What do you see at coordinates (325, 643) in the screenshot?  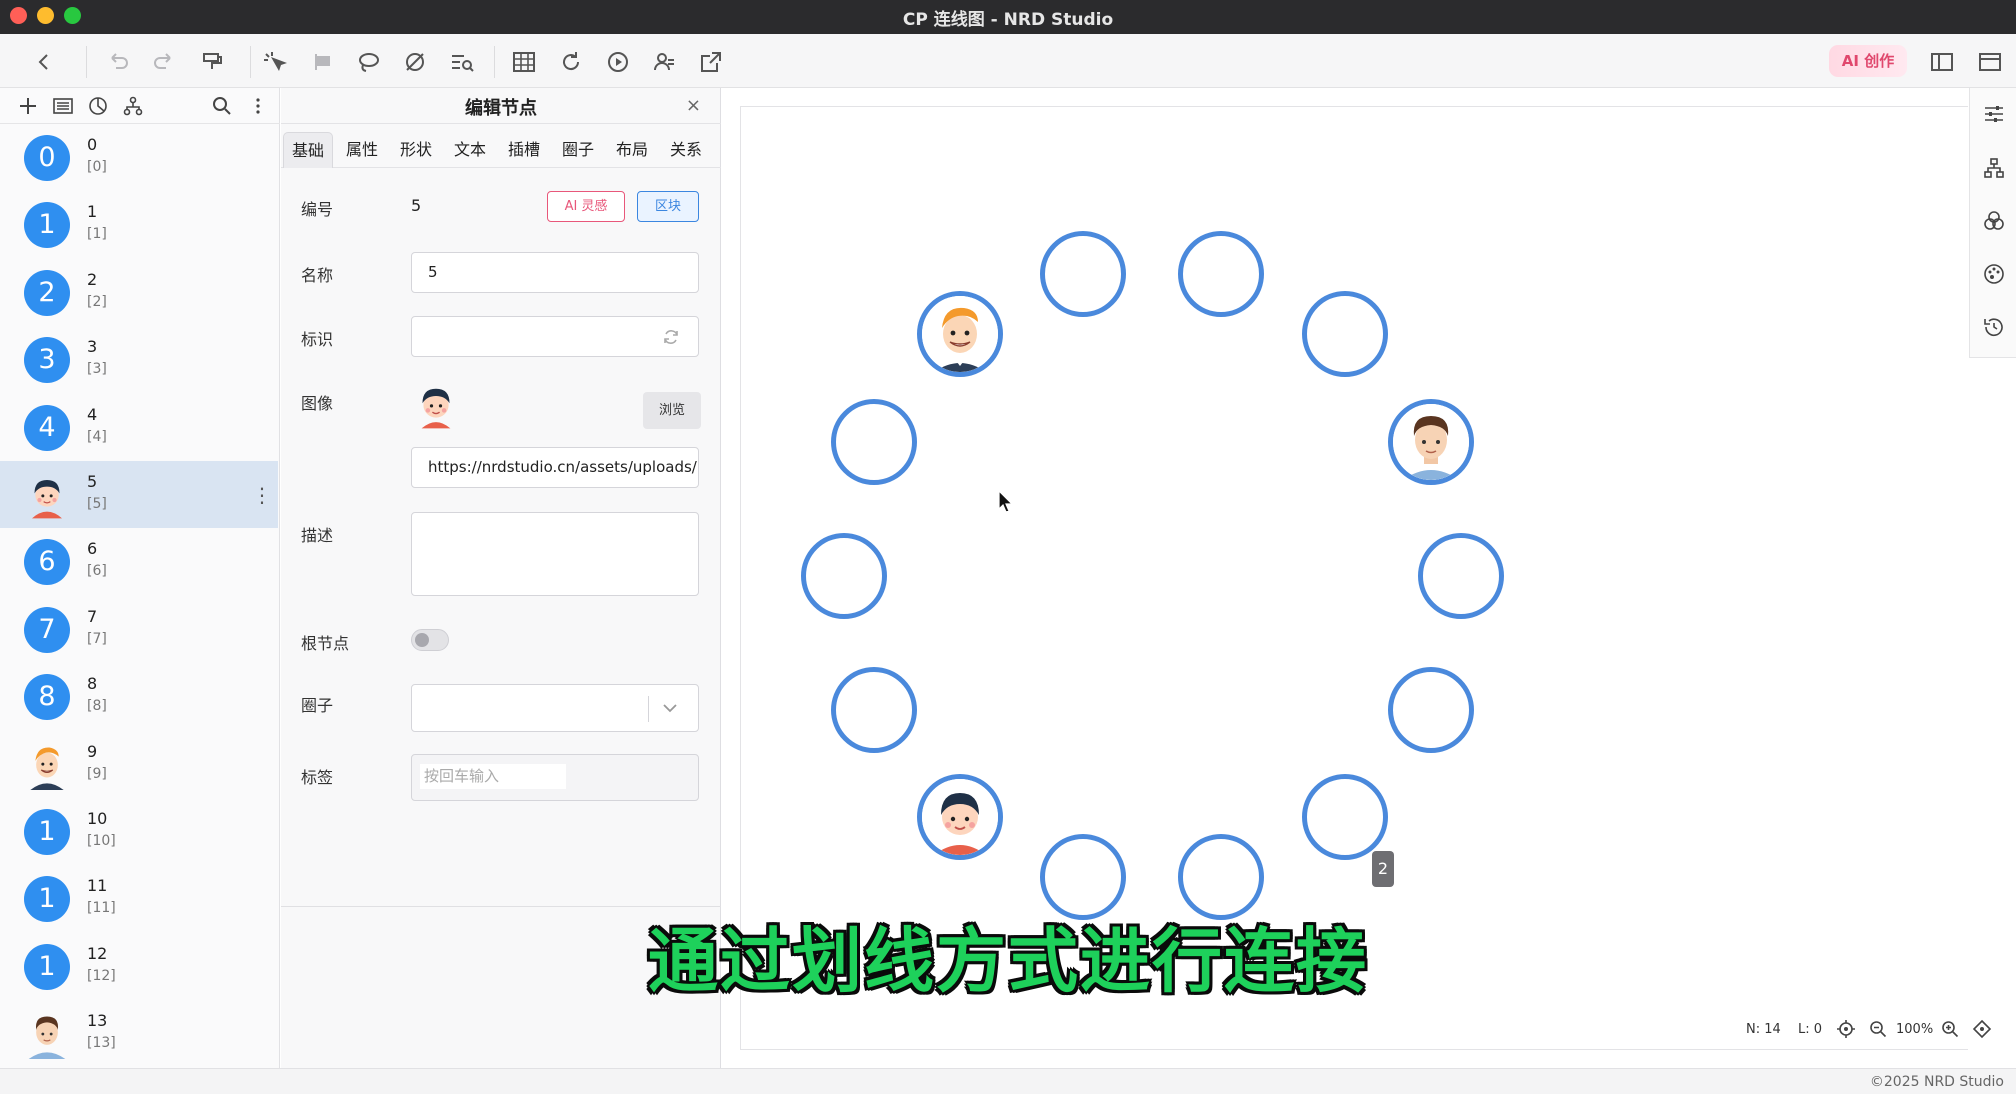 I see `root-node-label: 根节点` at bounding box center [325, 643].